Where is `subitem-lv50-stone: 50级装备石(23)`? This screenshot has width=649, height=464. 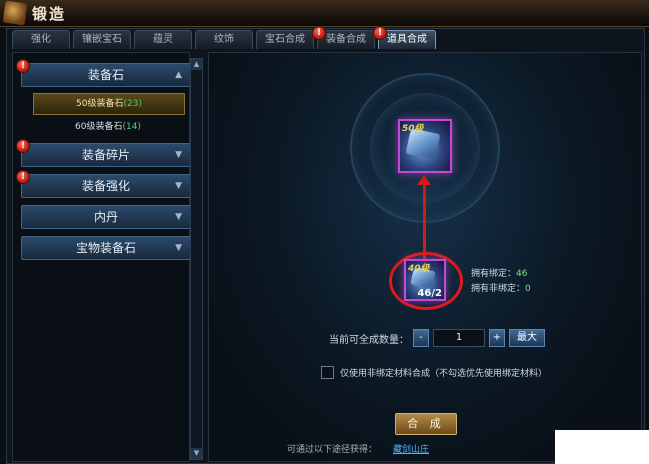 subitem-lv50-stone: 50级装备石(23) is located at coordinates (109, 104).